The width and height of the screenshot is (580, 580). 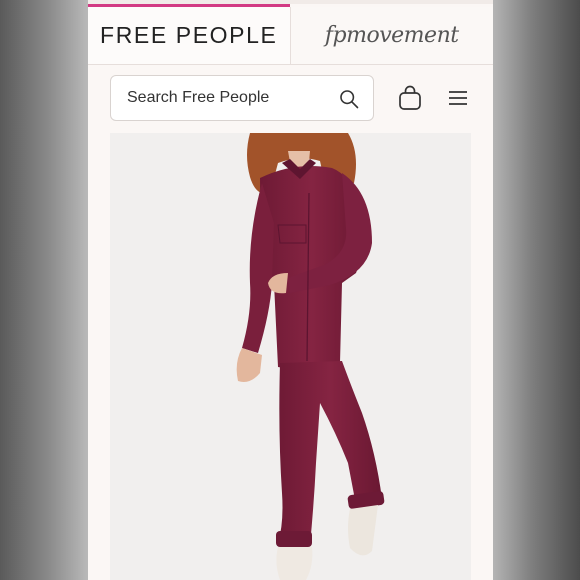 I want to click on shopping-bag-icon, so click(x=410, y=98).